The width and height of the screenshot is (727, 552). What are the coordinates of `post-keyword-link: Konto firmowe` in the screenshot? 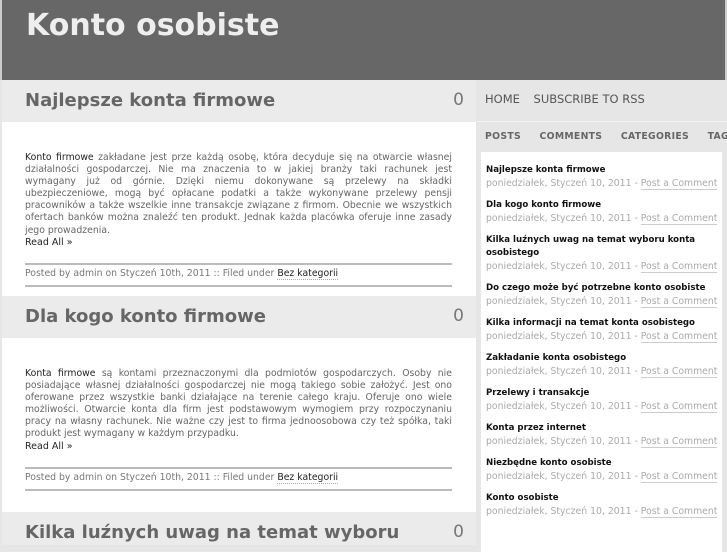 It's located at (59, 157).